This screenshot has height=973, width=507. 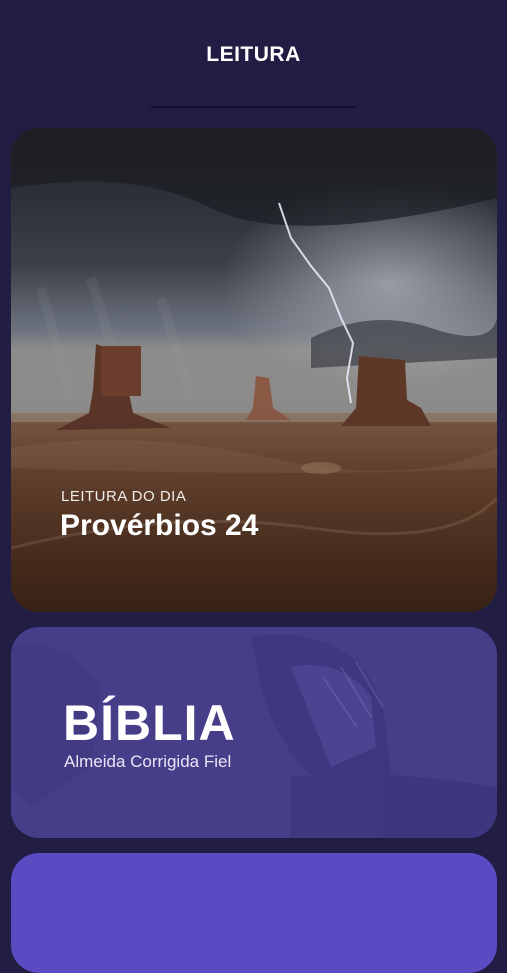 What do you see at coordinates (253, 107) in the screenshot?
I see `header-divider` at bounding box center [253, 107].